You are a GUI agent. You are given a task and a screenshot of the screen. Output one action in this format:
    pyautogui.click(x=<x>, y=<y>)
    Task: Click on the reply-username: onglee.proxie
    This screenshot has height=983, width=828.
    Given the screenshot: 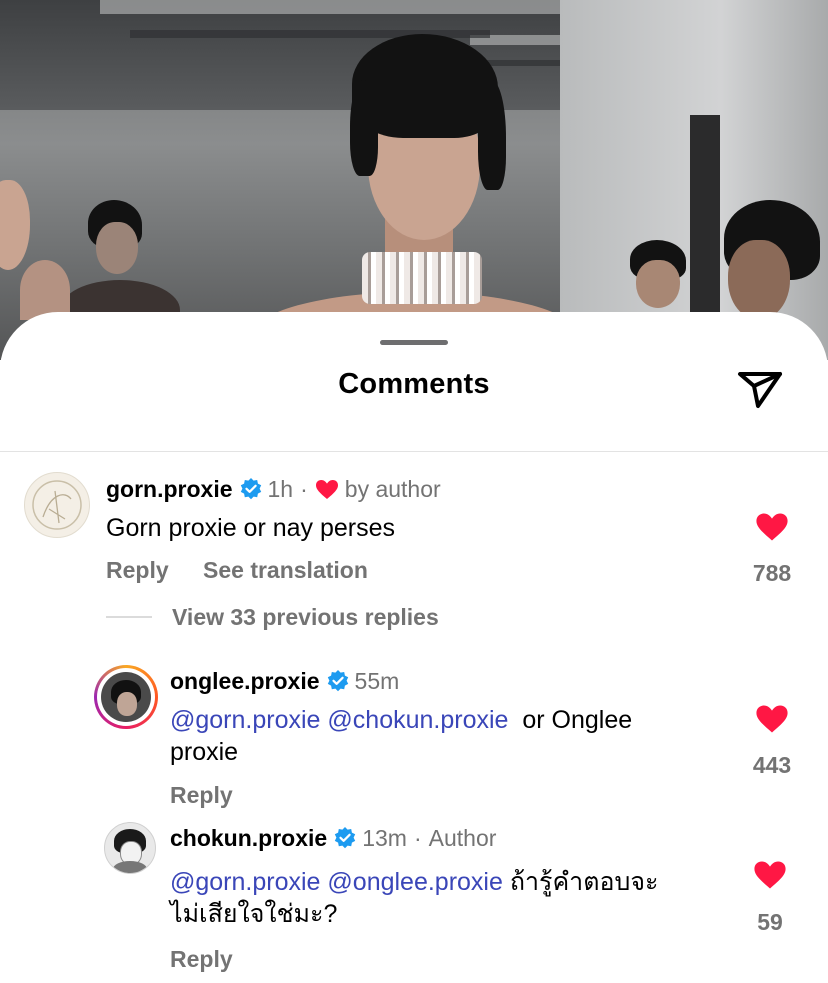 What is the action you would take?
    pyautogui.click(x=245, y=681)
    